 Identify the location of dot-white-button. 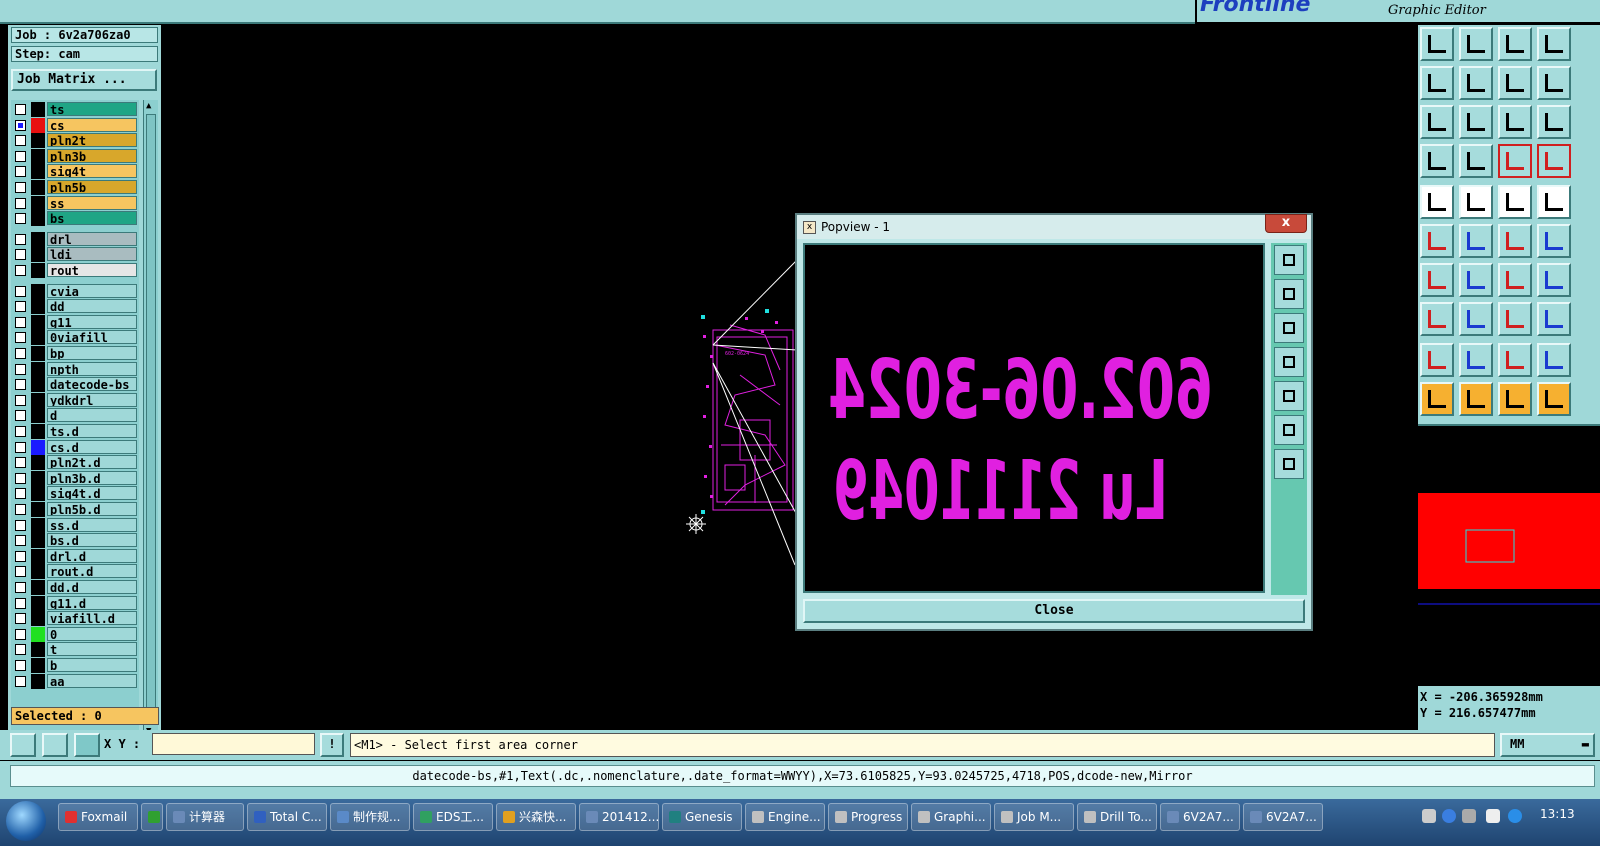
(1554, 202).